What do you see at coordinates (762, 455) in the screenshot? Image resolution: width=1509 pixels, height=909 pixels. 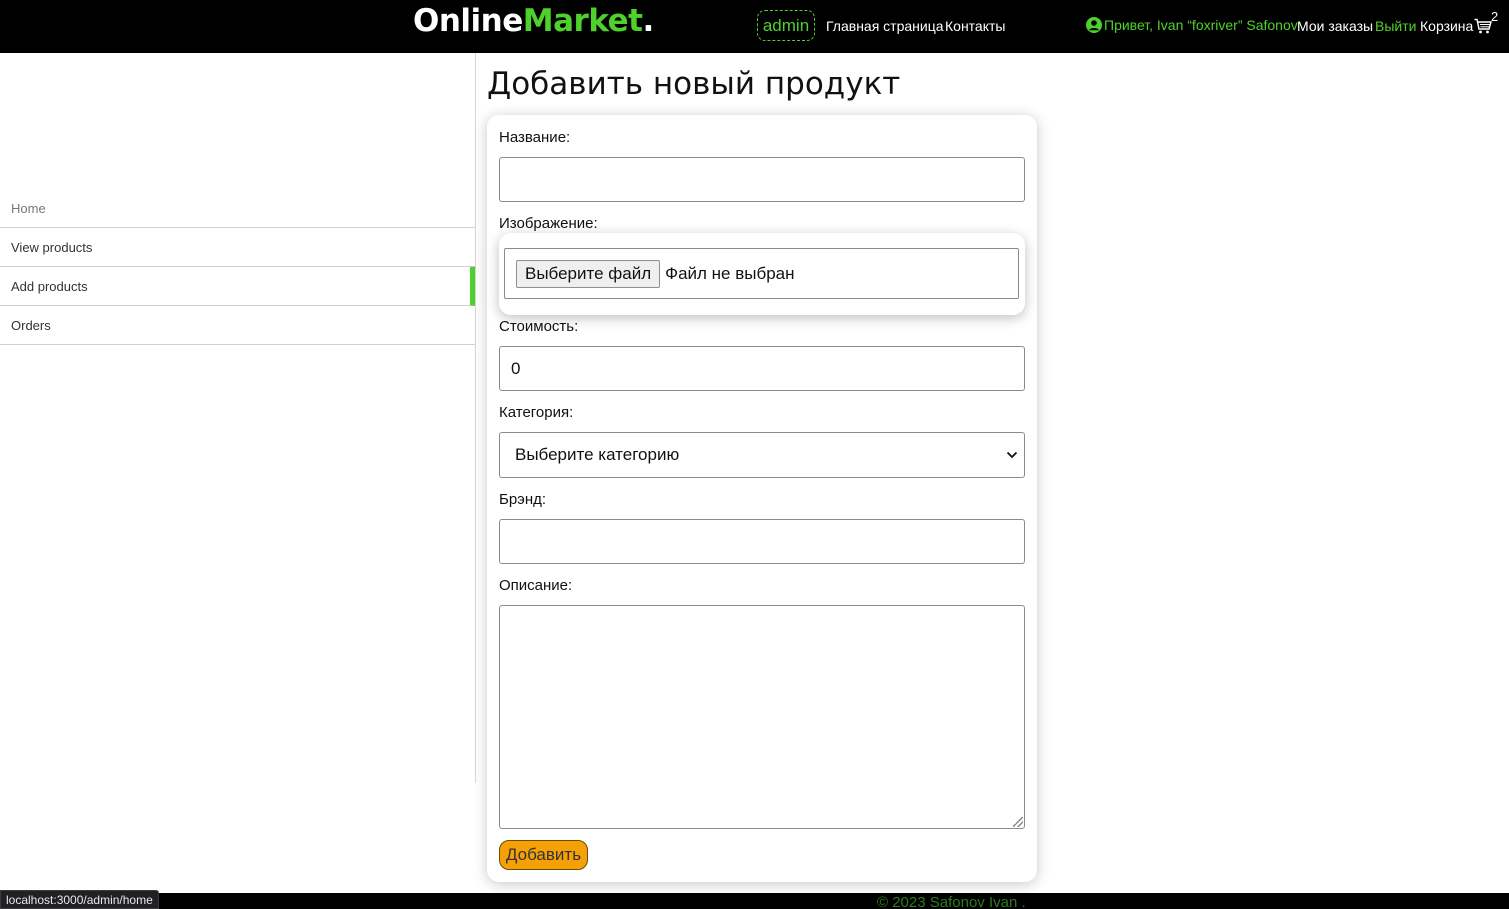 I see `category-select: Выберите категорию` at bounding box center [762, 455].